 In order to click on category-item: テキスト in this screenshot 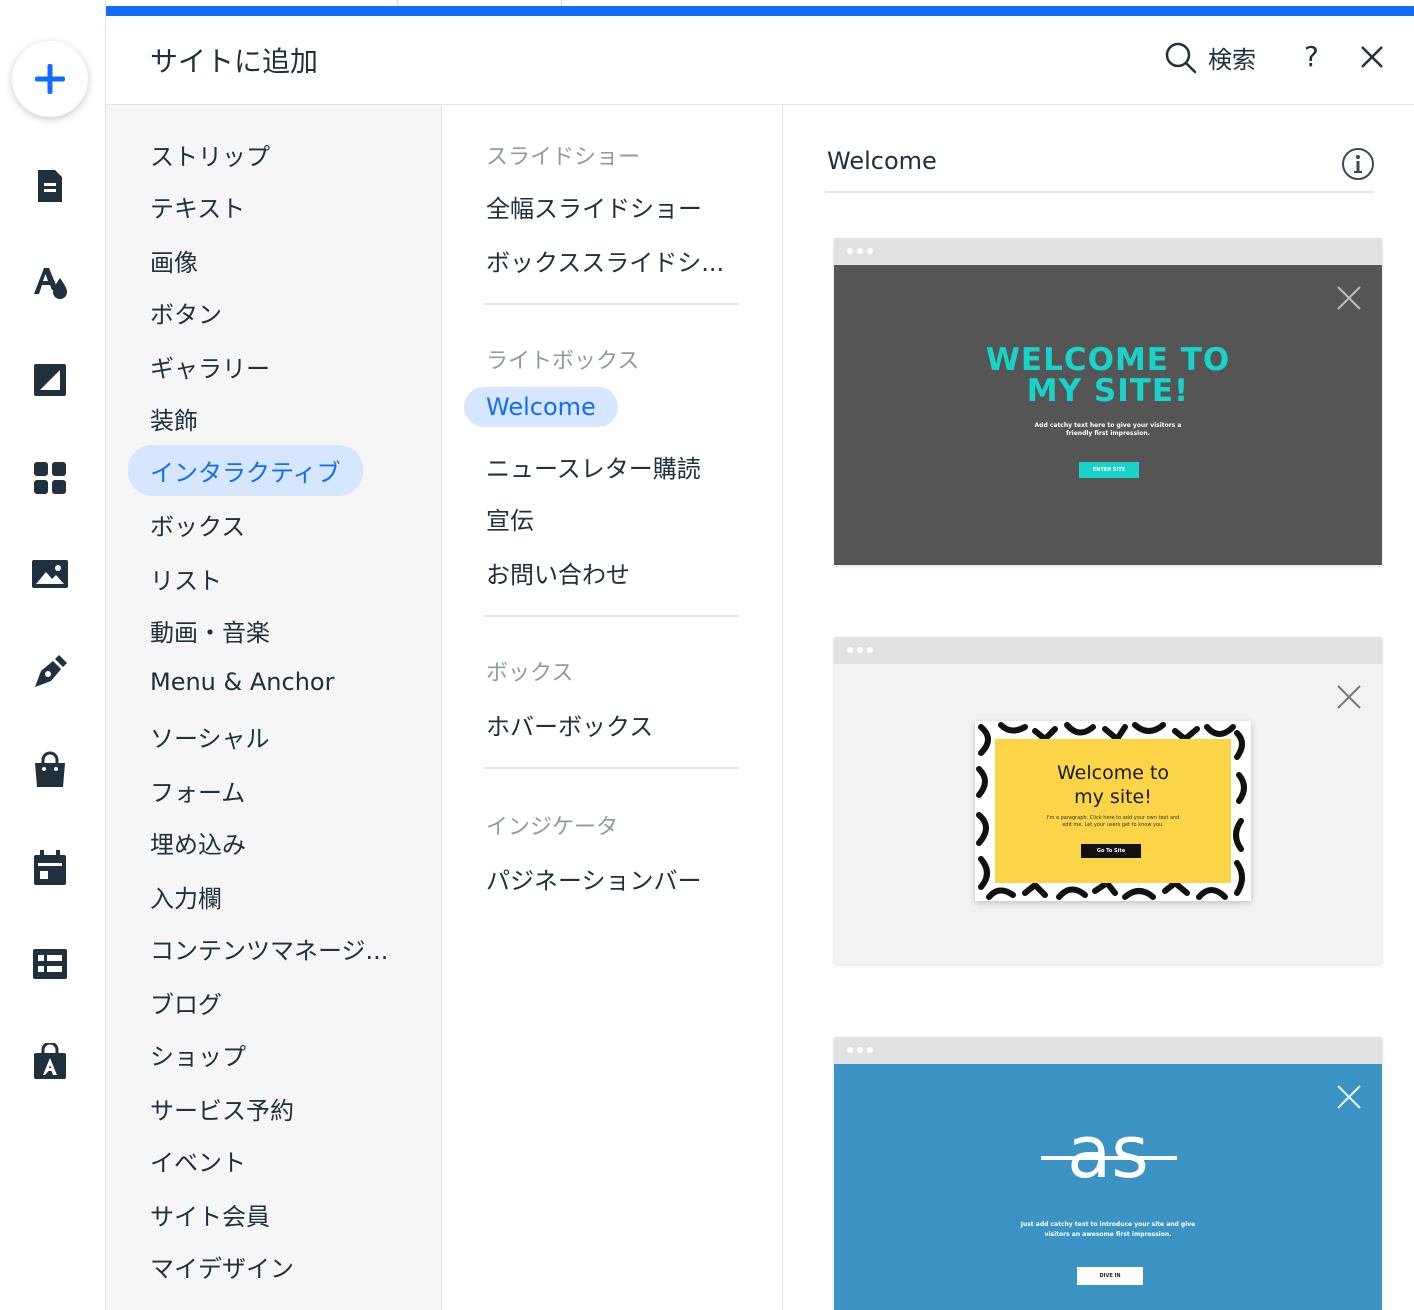, I will do `click(197, 206)`.